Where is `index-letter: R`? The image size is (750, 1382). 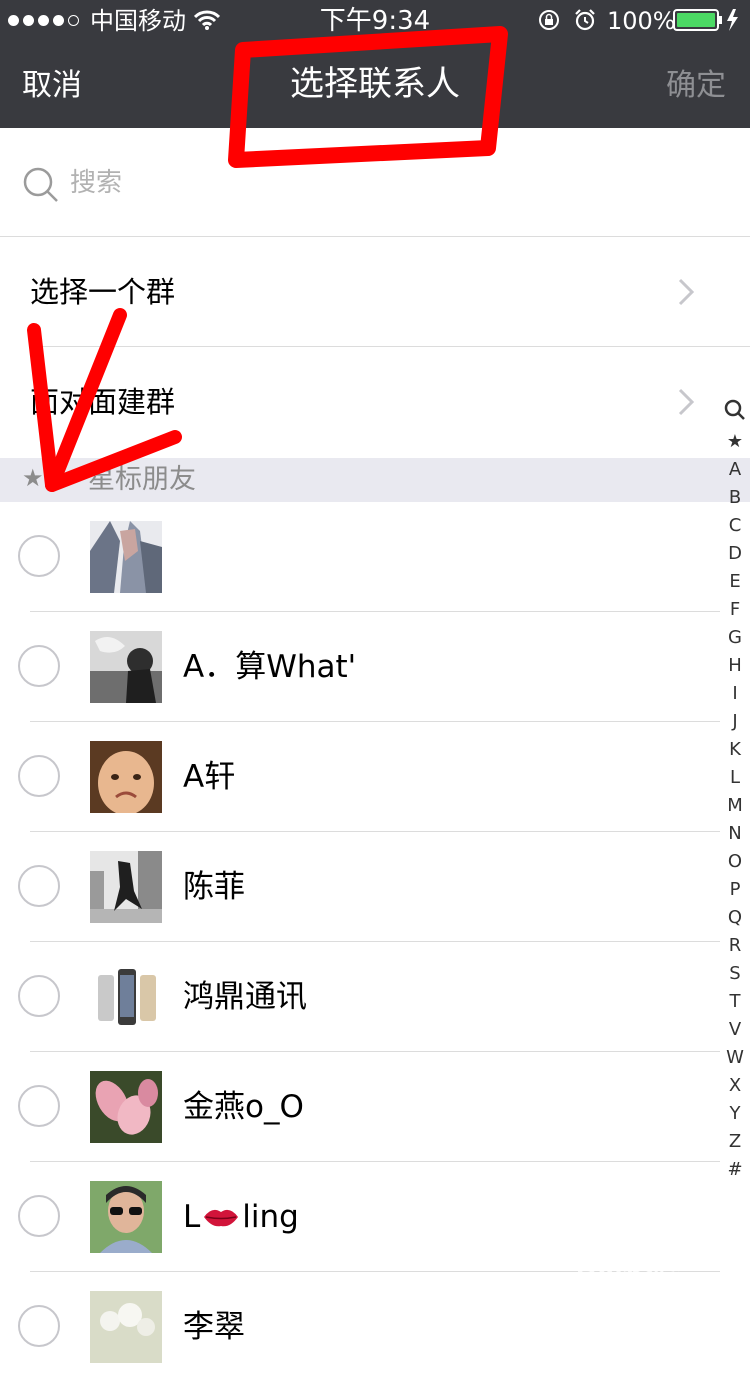 index-letter: R is located at coordinates (735, 946).